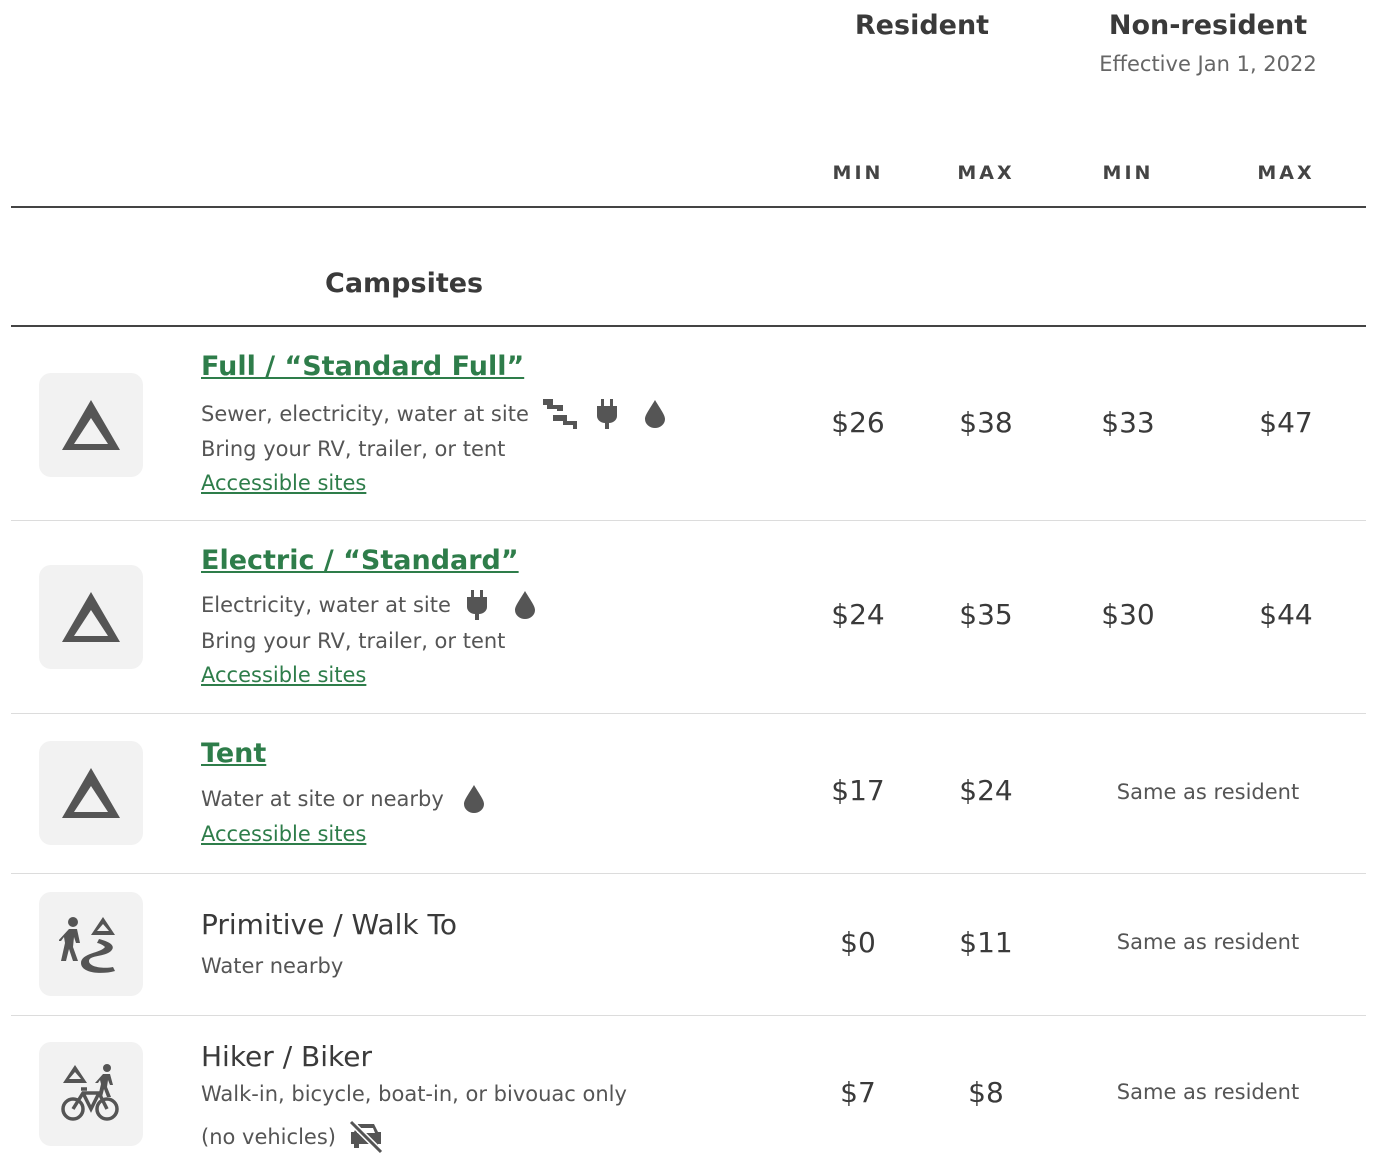 The height and width of the screenshot is (1165, 1390). What do you see at coordinates (286, 1056) in the screenshot?
I see `hiker-biker-title: Hiker / Biker` at bounding box center [286, 1056].